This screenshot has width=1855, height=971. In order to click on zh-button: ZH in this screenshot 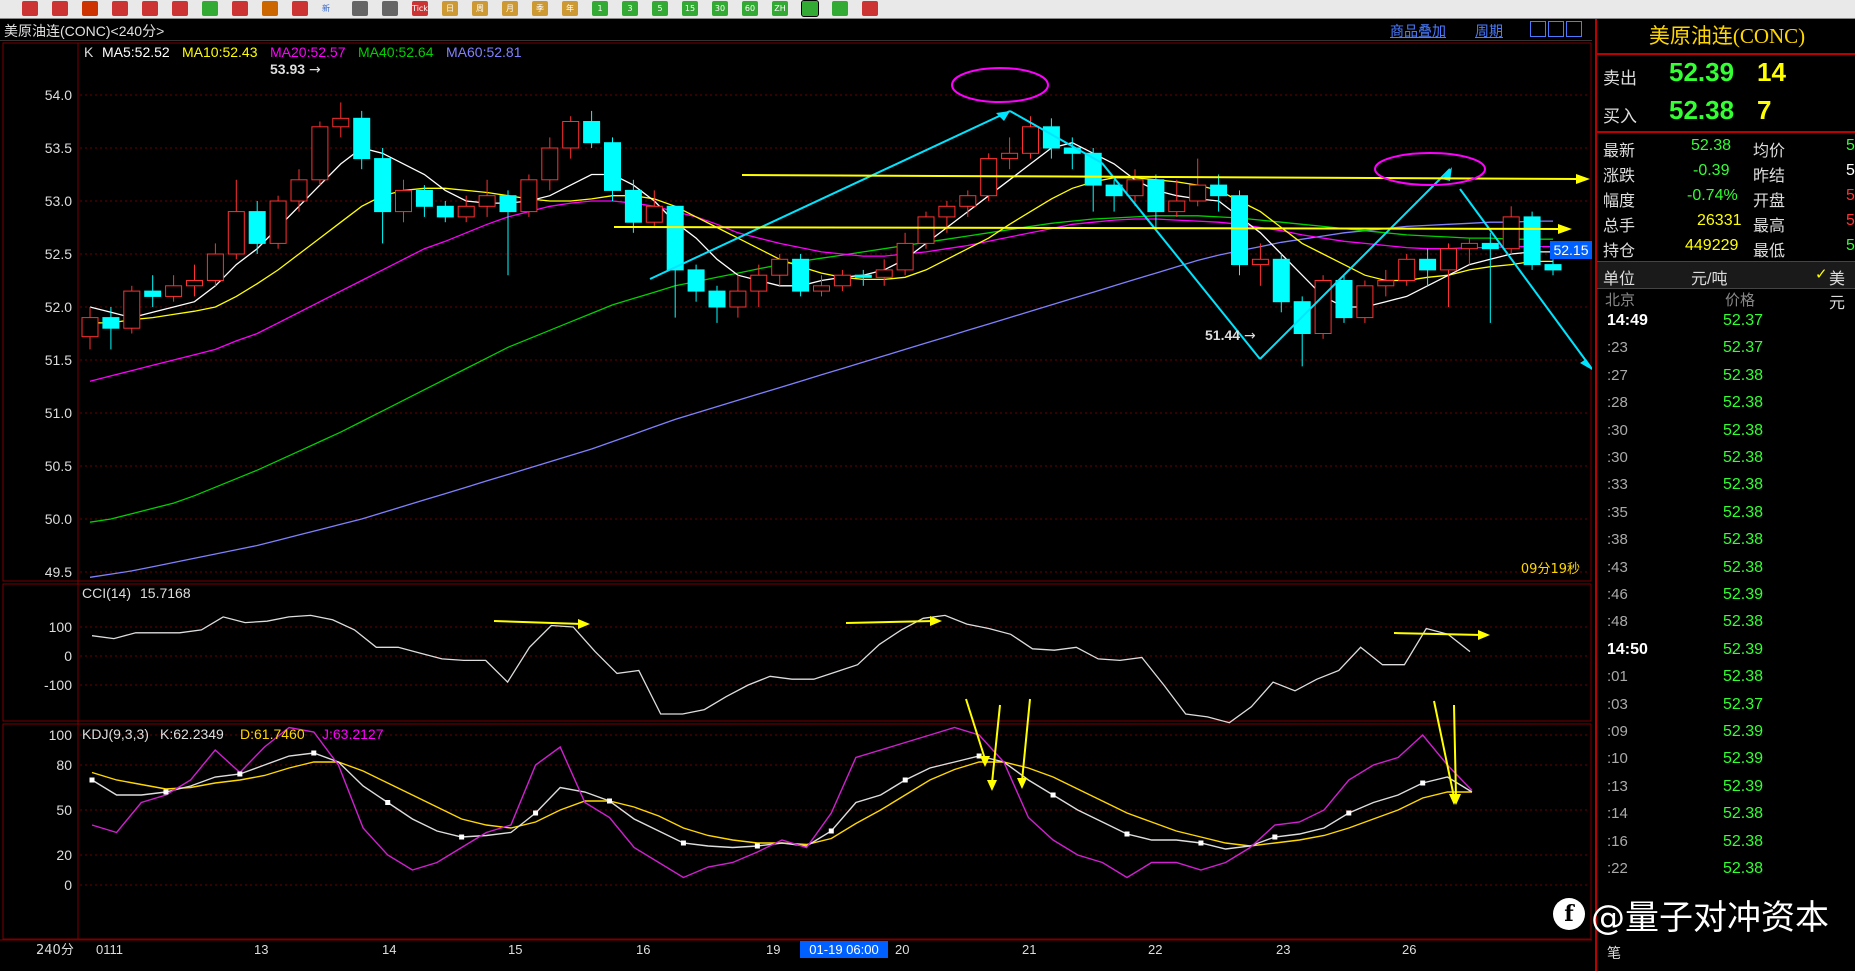, I will do `click(780, 8)`.